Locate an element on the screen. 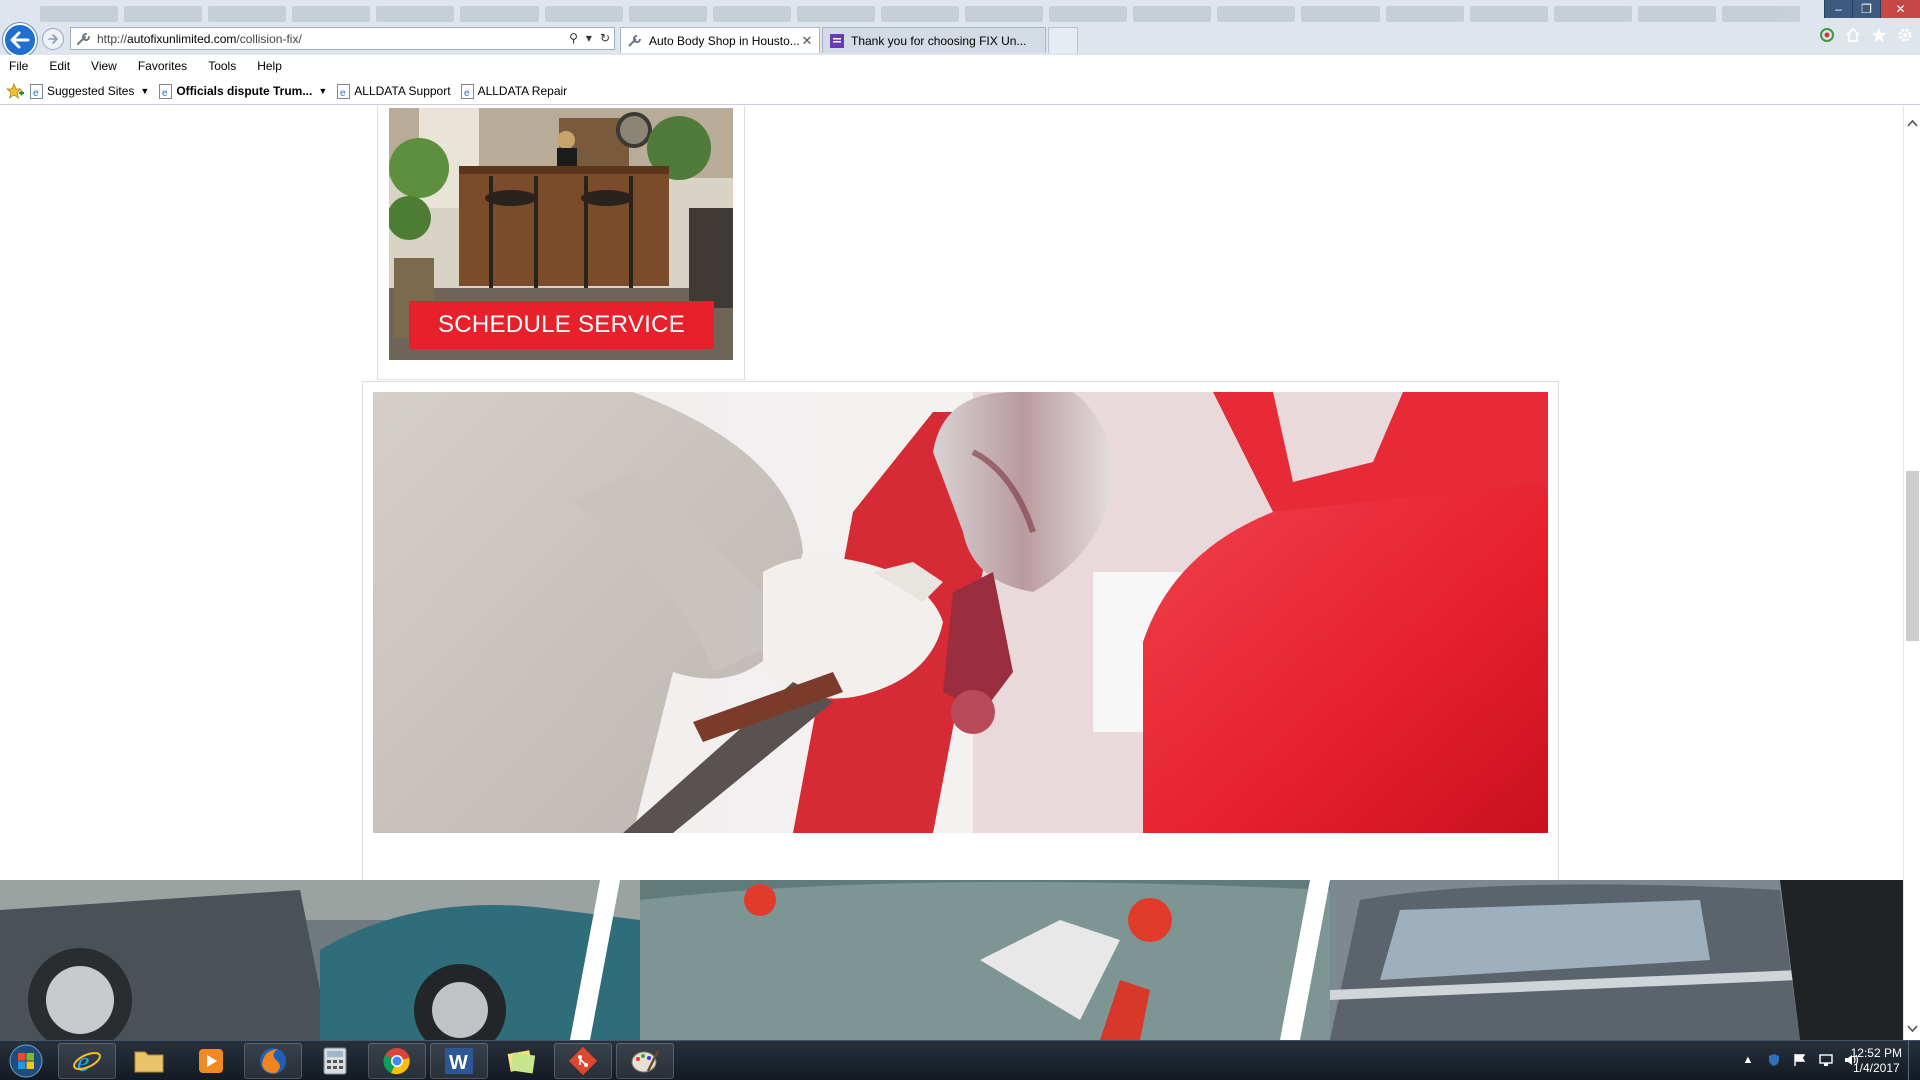 The image size is (1920, 1080). arrow-right-icon is located at coordinates (53, 39).